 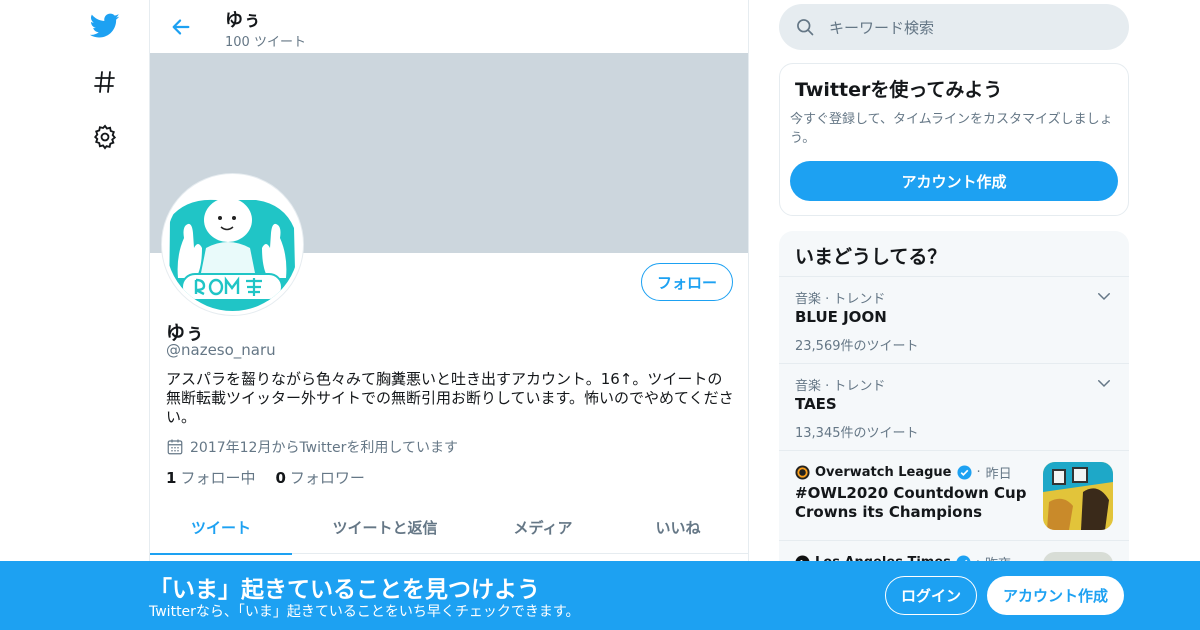 I want to click on profile-joined-date: 2017年12月からTwitterを利用しています, so click(x=312, y=447).